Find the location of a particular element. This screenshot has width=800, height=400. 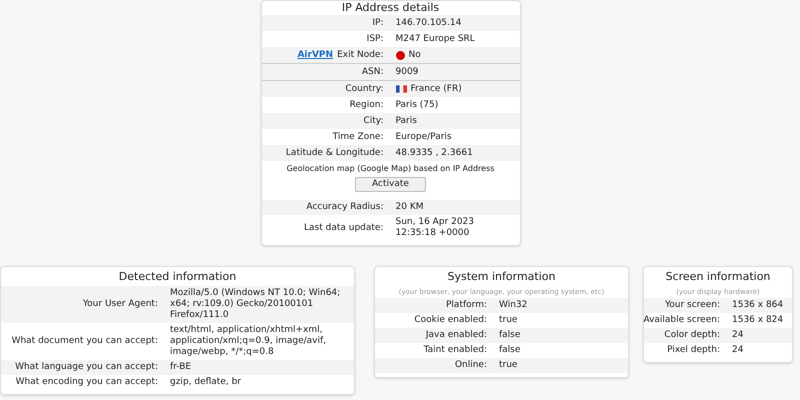

field-label: ISP: is located at coordinates (375, 39).